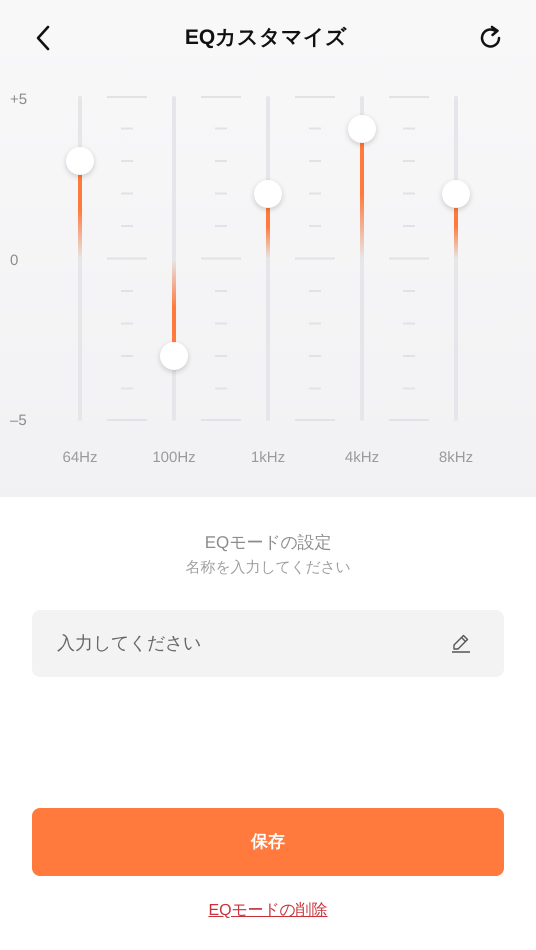  Describe the element at coordinates (268, 911) in the screenshot. I see `delete-link: EQモードの削除` at that location.